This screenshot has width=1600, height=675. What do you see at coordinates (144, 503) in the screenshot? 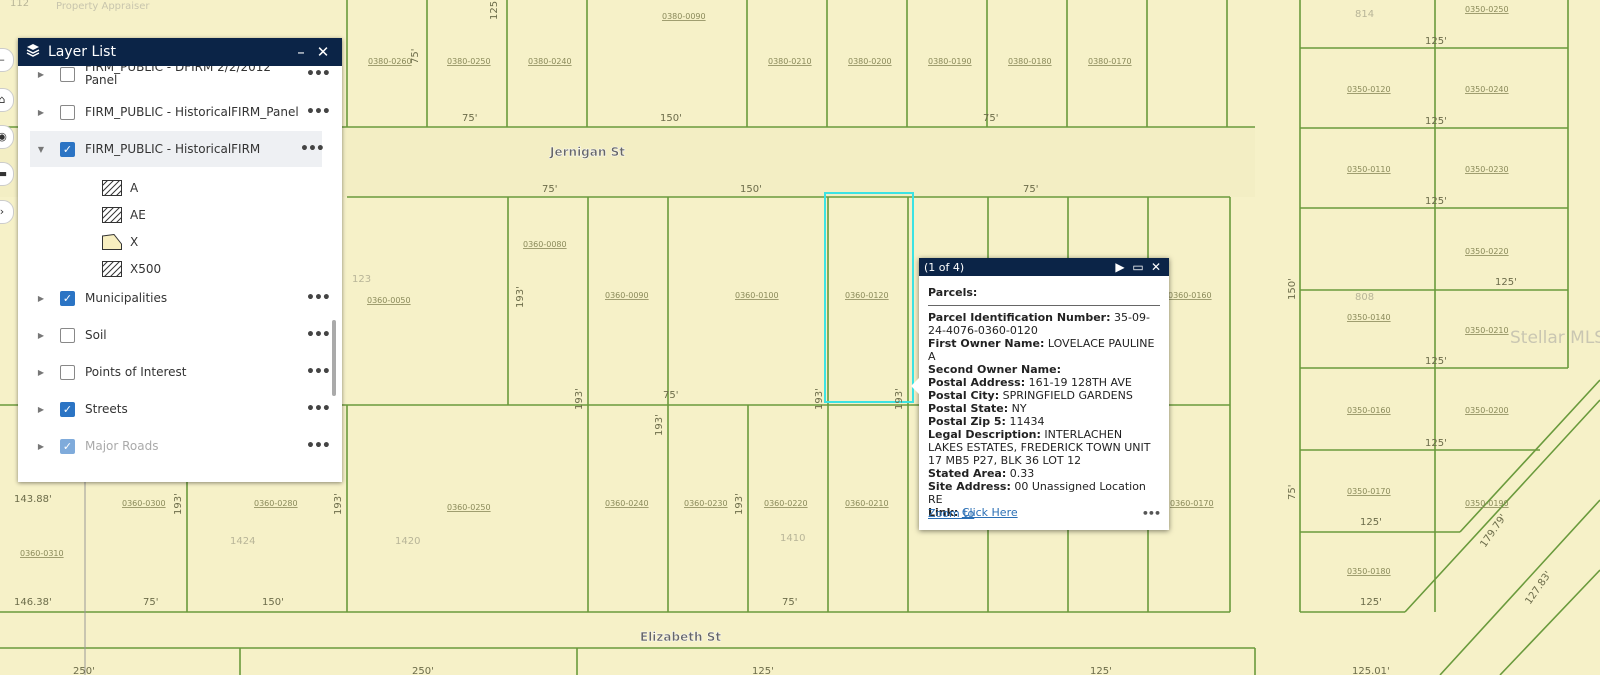
I see `parcel-id: 0360-0300` at bounding box center [144, 503].